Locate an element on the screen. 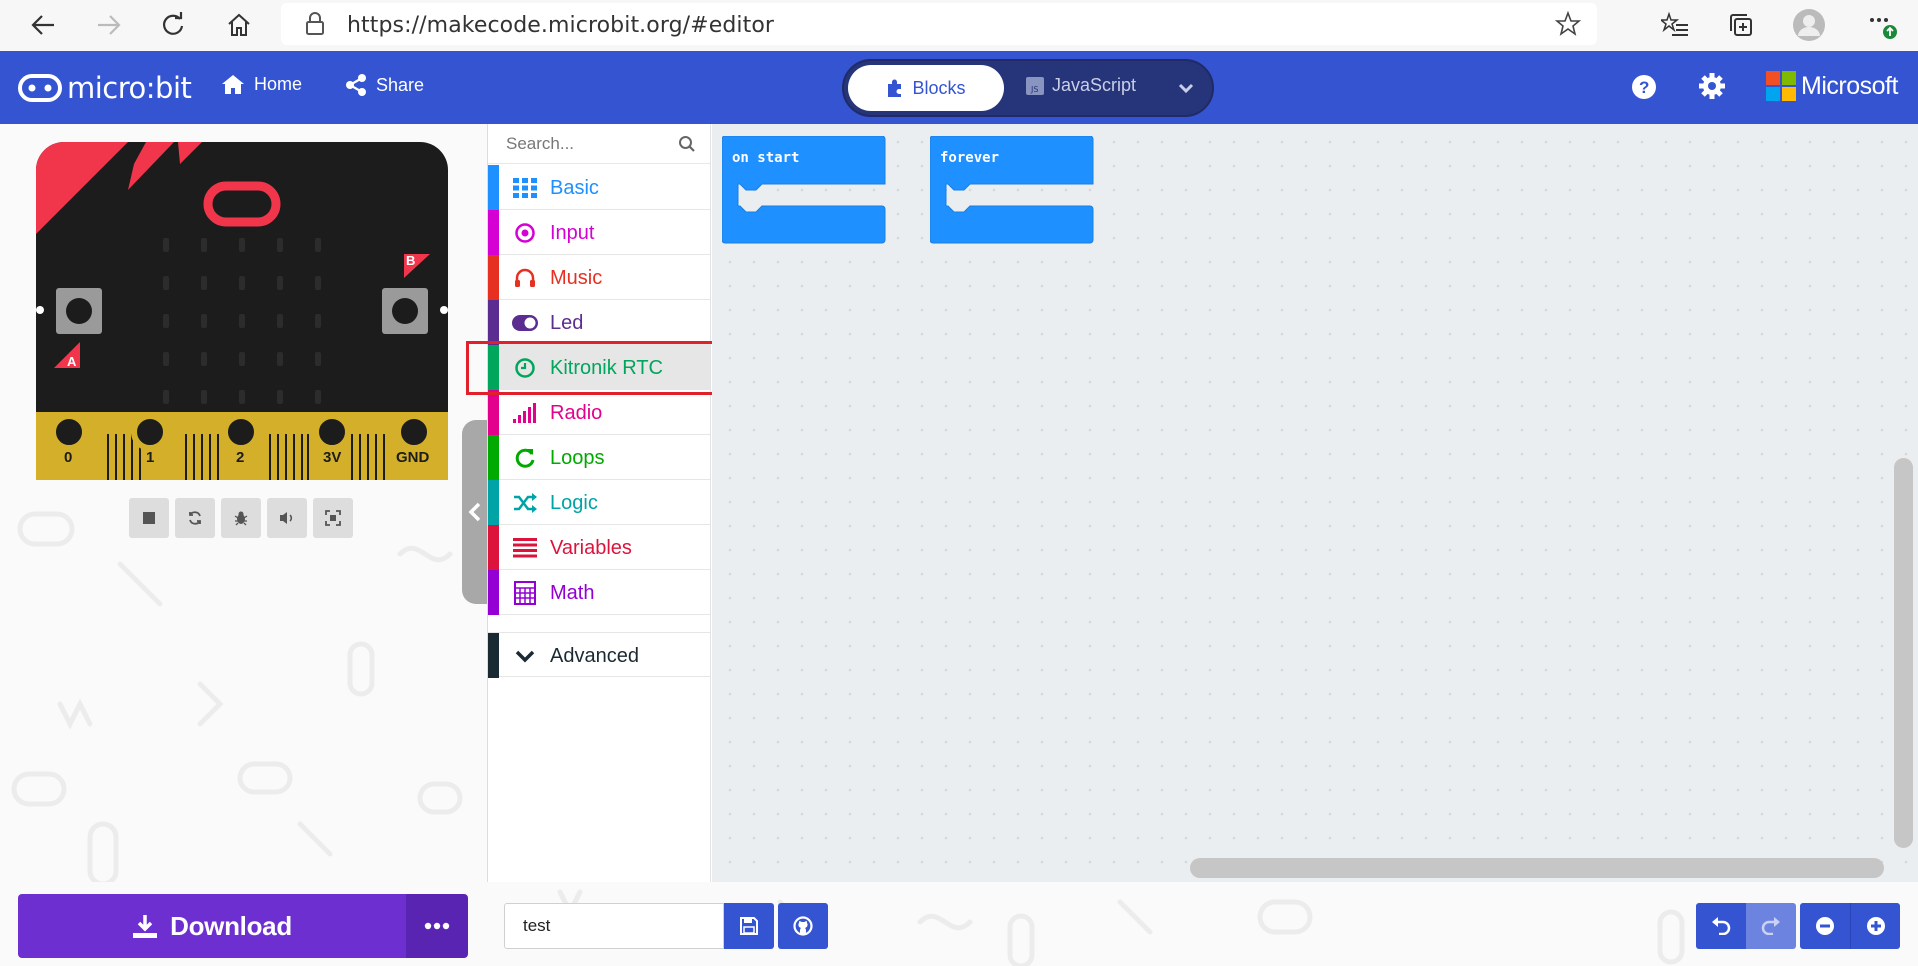  restart-icon is located at coordinates (195, 518).